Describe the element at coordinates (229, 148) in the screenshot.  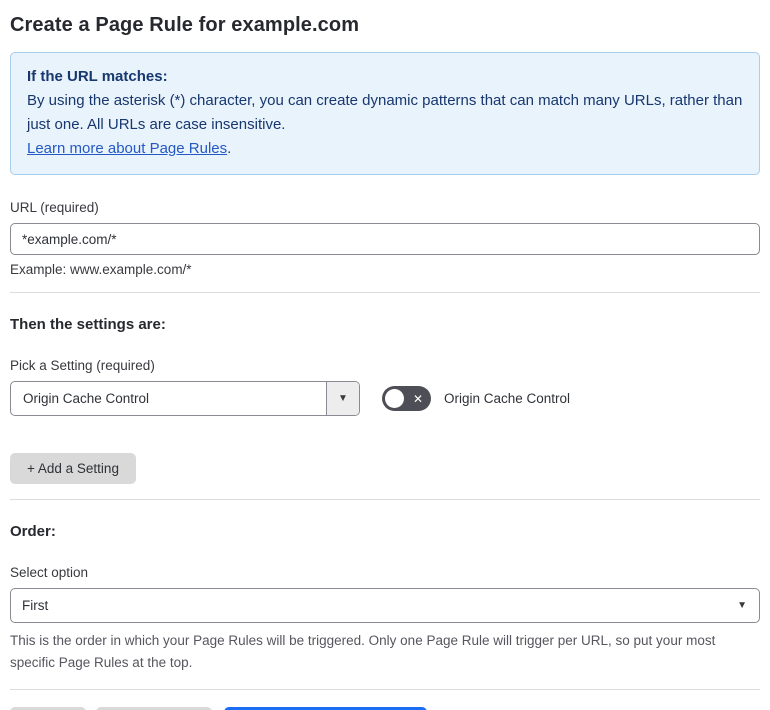
I see `link-period: .` at that location.